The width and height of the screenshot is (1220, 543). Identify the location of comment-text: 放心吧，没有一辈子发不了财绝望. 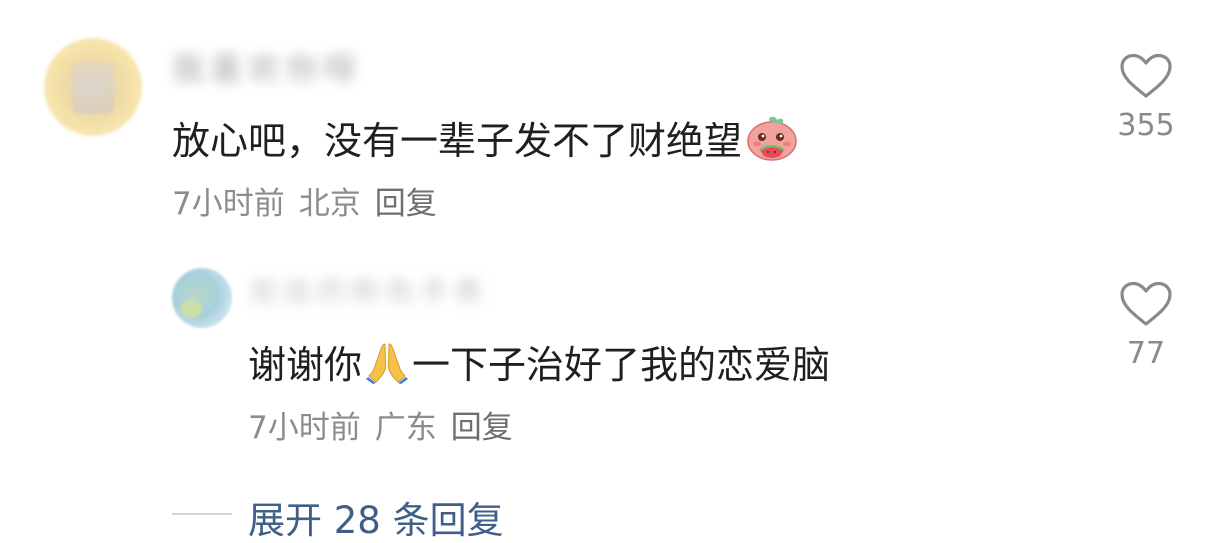
(485, 137).